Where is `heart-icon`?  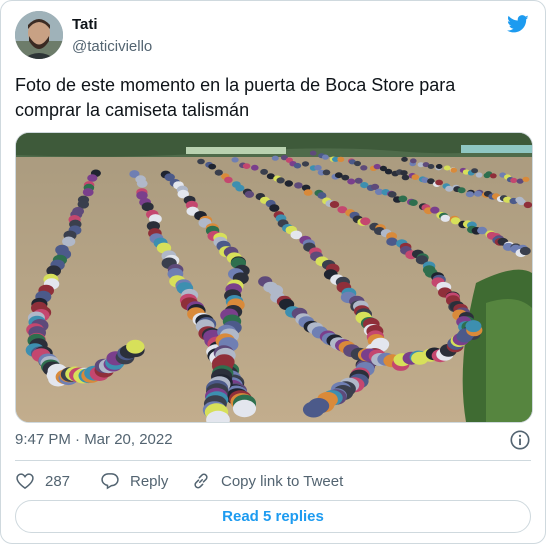 heart-icon is located at coordinates (25, 481).